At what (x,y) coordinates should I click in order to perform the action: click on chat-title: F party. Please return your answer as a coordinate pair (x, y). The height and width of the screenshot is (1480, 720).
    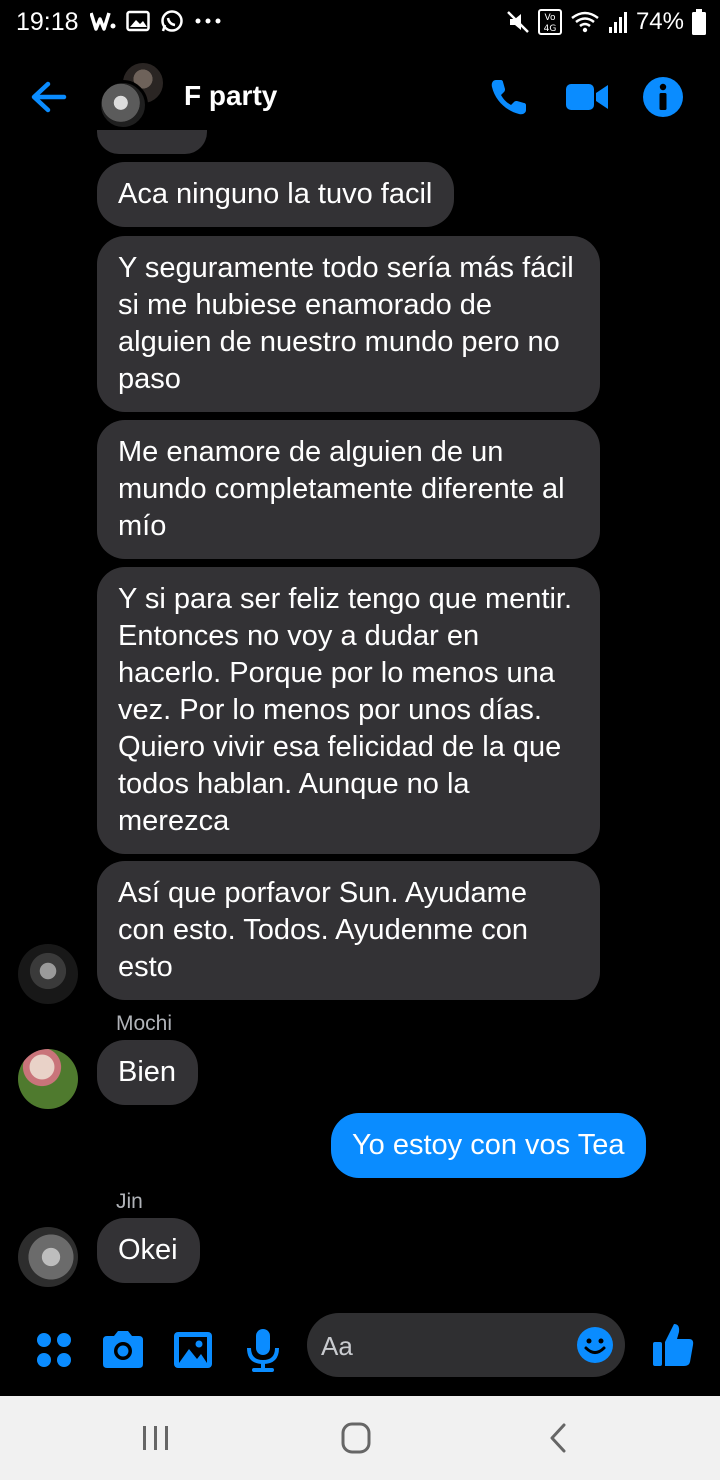
    Looking at the image, I should click on (230, 96).